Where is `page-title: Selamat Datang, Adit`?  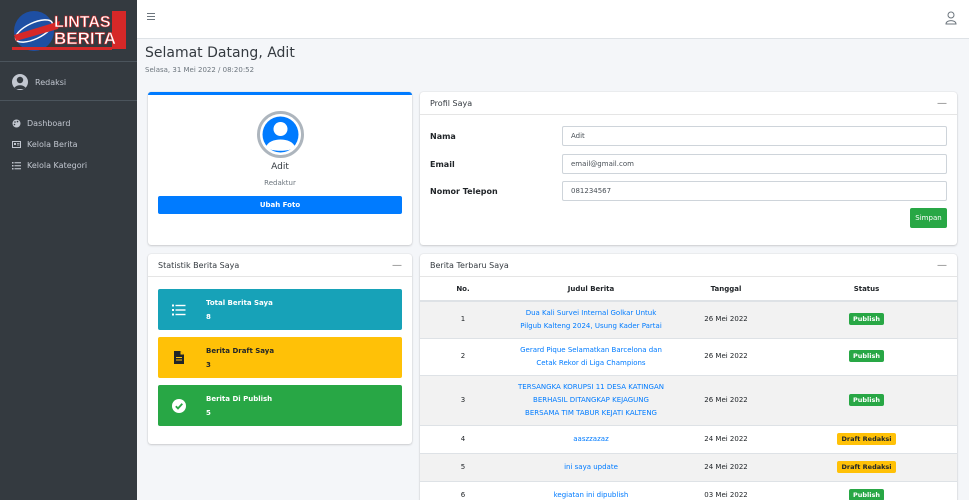 page-title: Selamat Datang, Adit is located at coordinates (220, 53).